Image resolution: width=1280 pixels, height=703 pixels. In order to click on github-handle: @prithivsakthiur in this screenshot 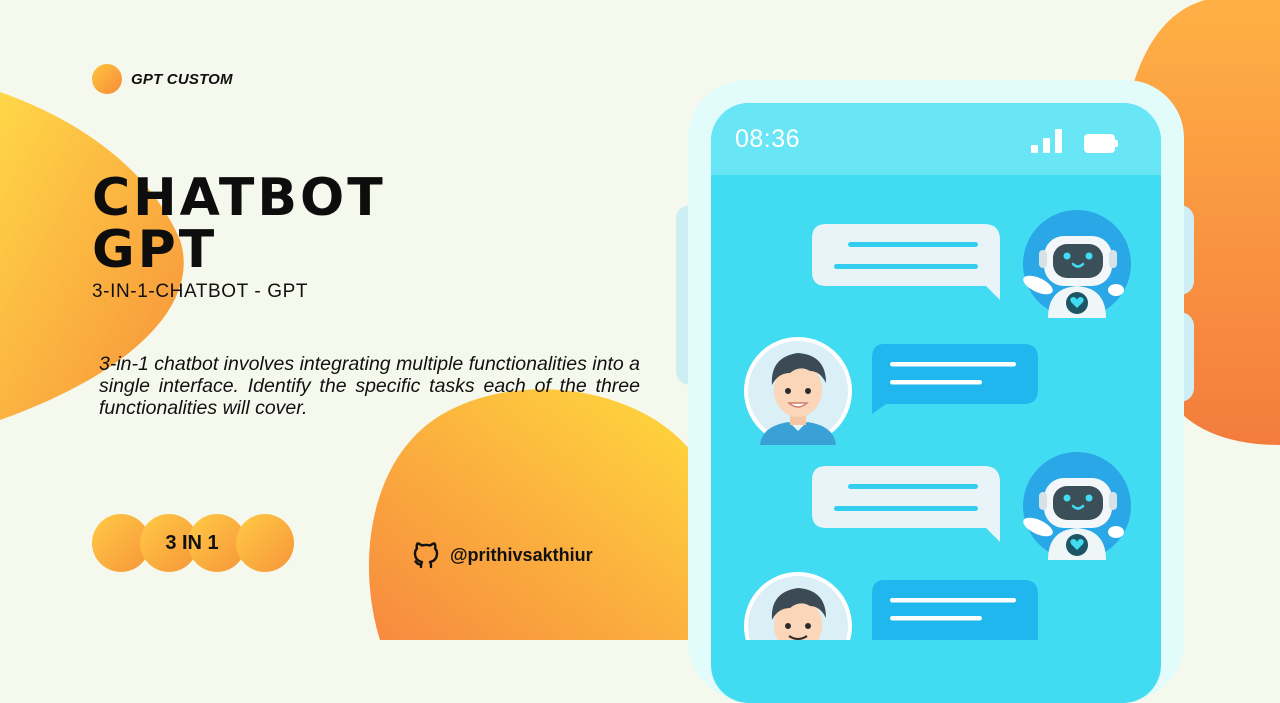, I will do `click(521, 555)`.